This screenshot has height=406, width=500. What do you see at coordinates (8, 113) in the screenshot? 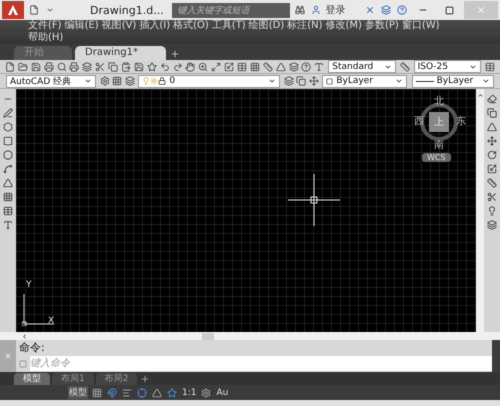
I see `pen-icon` at bounding box center [8, 113].